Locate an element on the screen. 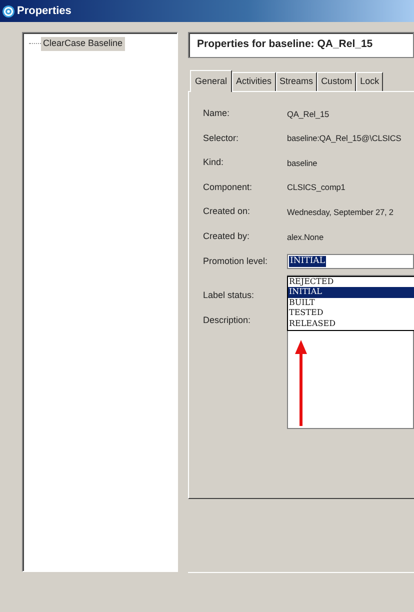  app-icon is located at coordinates (8, 11).